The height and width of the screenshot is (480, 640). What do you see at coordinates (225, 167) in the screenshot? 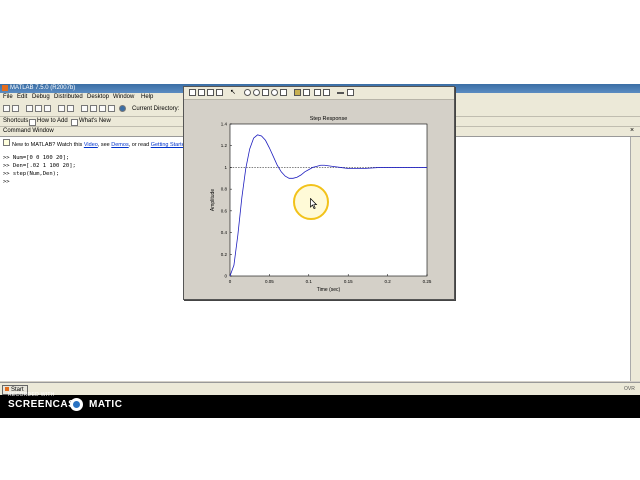
I see `y-tick-label: 1` at bounding box center [225, 167].